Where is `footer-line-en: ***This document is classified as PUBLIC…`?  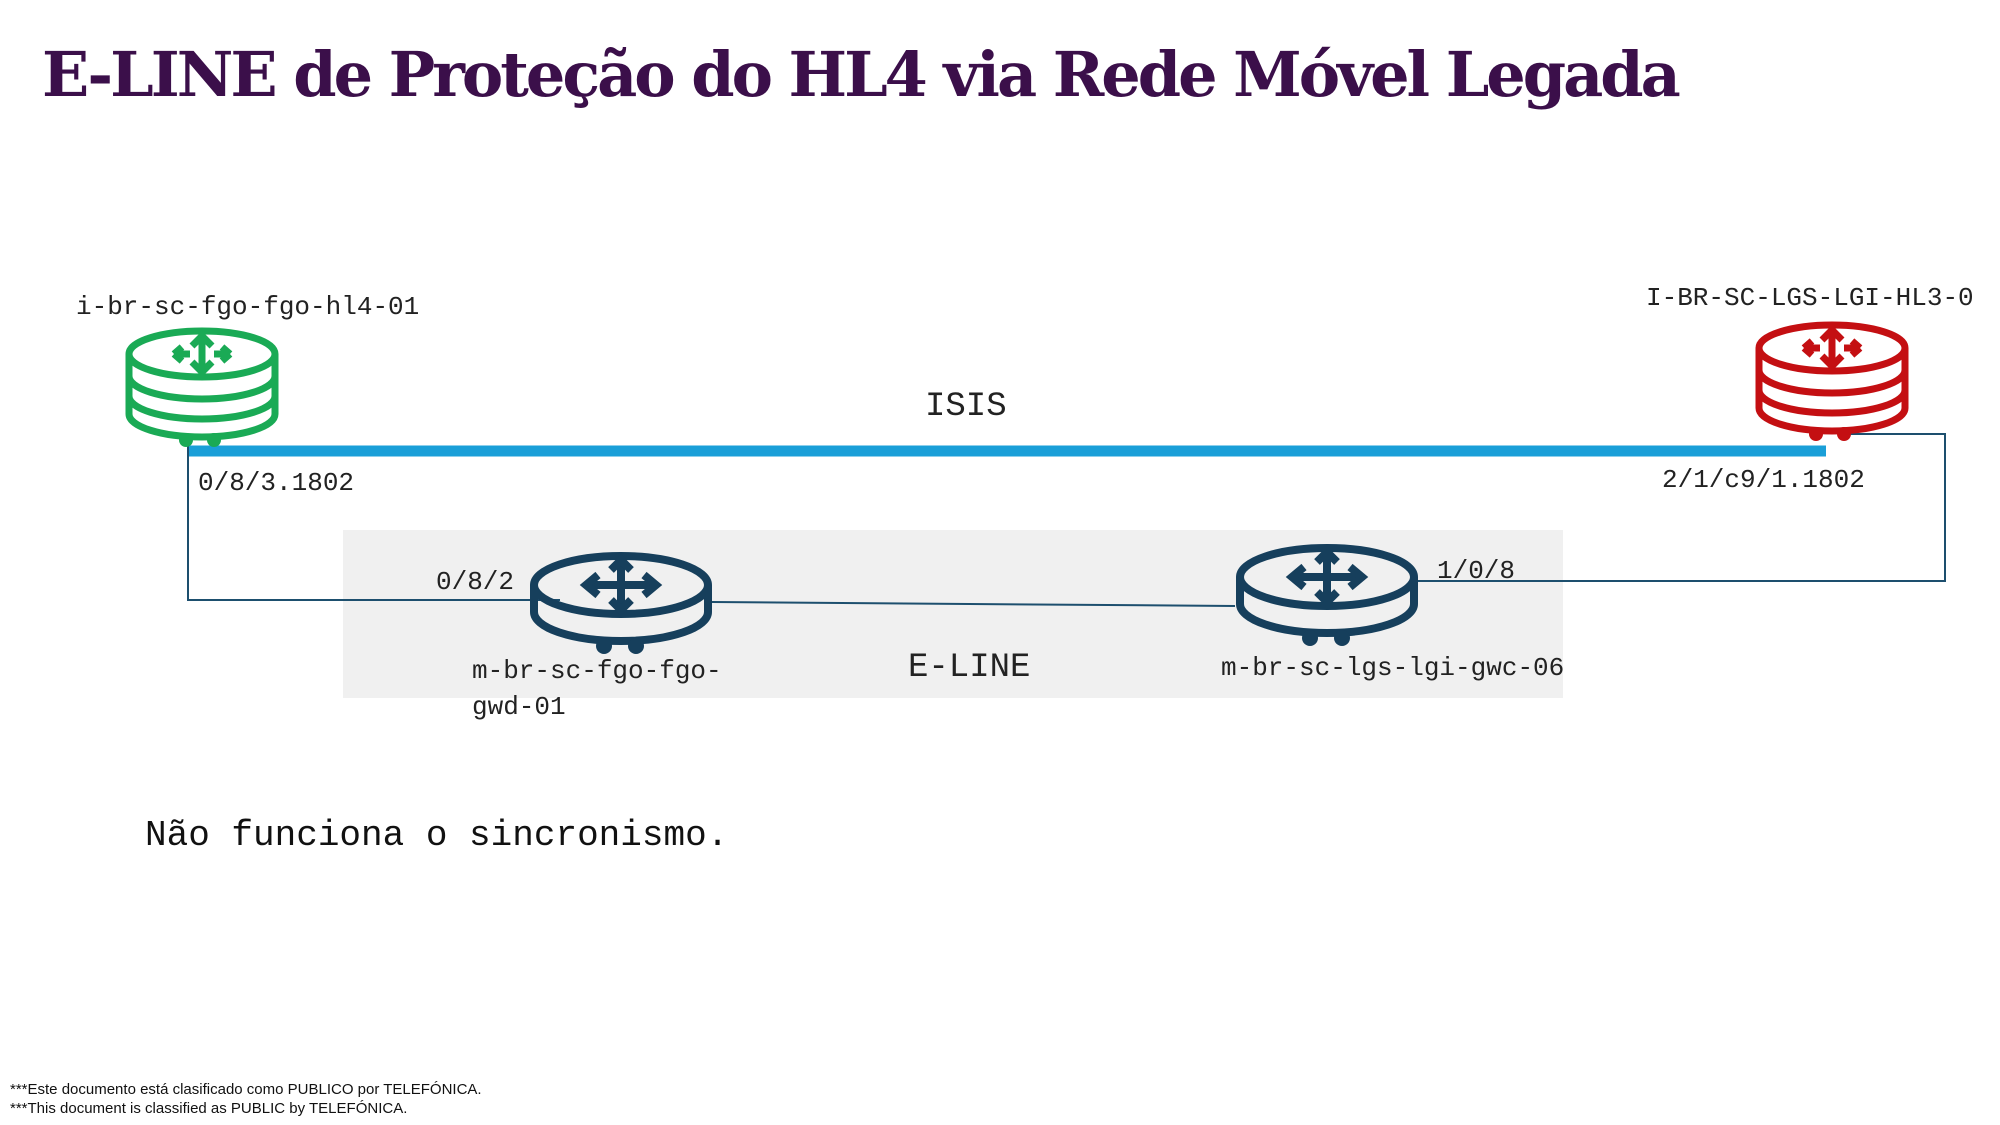 footer-line-en: ***This document is classified as PUBLIC… is located at coordinates (209, 1108).